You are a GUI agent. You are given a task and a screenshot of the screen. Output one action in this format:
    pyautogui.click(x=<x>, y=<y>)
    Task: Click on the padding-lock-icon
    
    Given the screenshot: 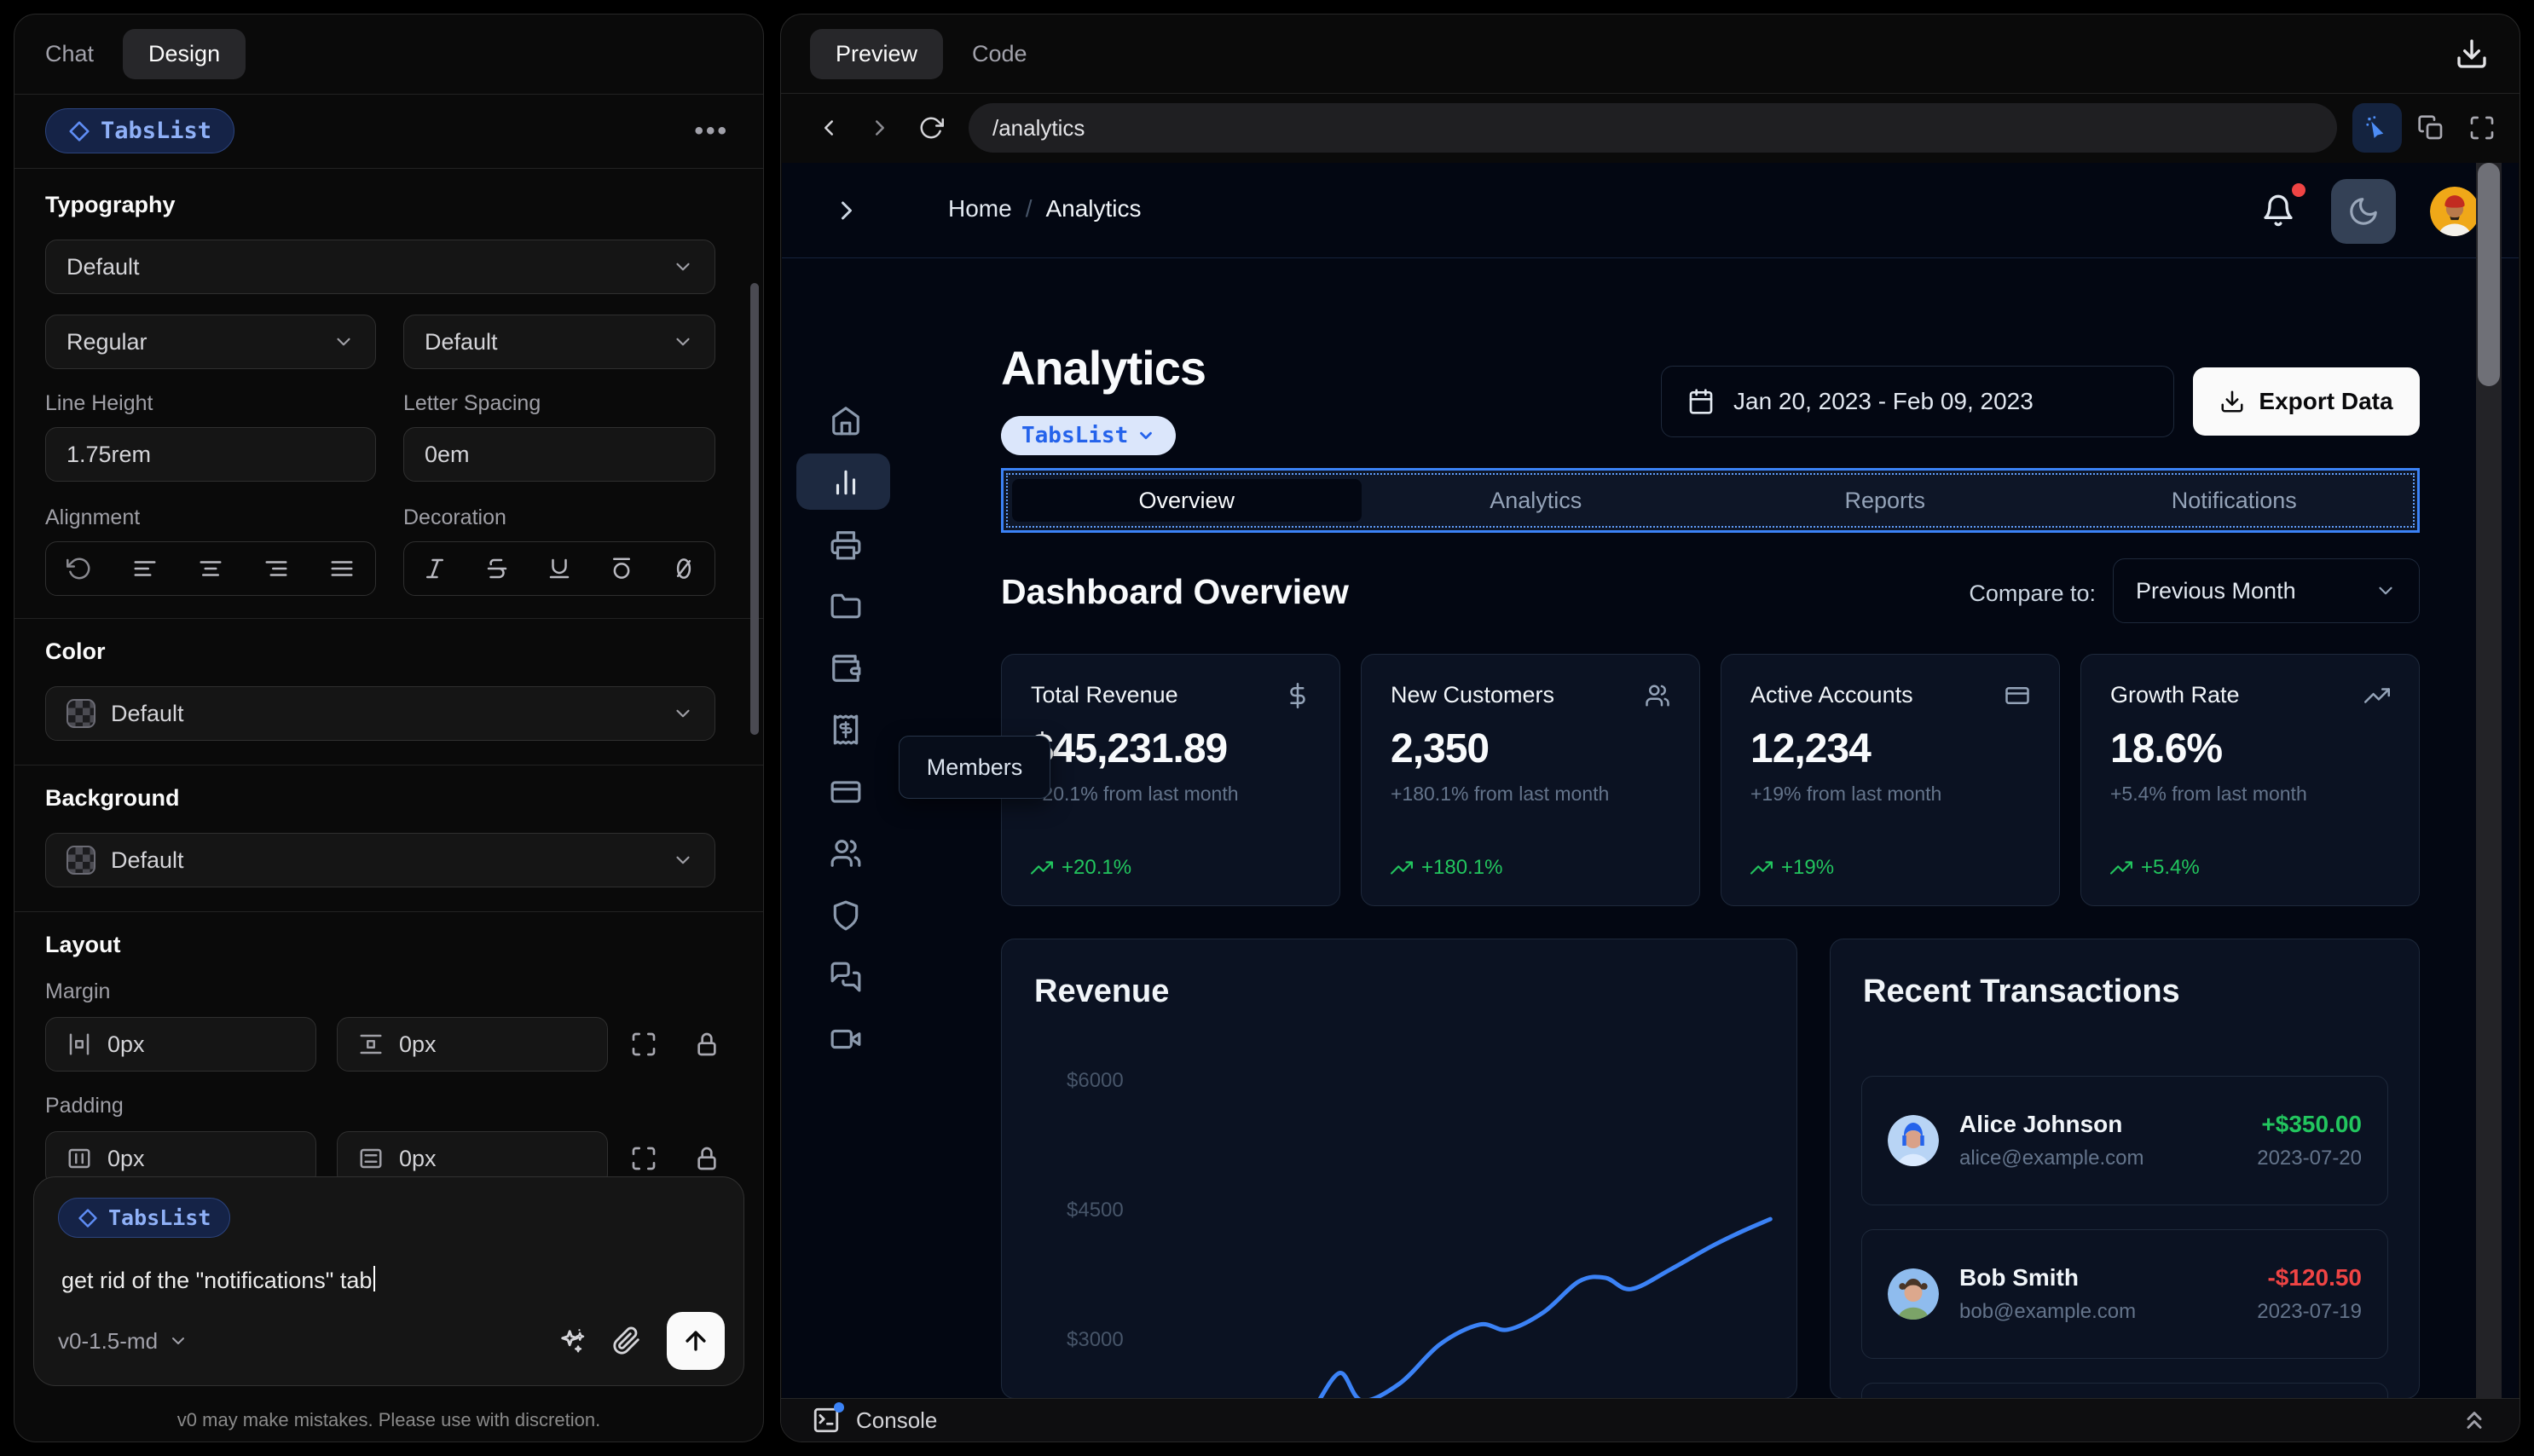 What is the action you would take?
    pyautogui.click(x=707, y=1158)
    